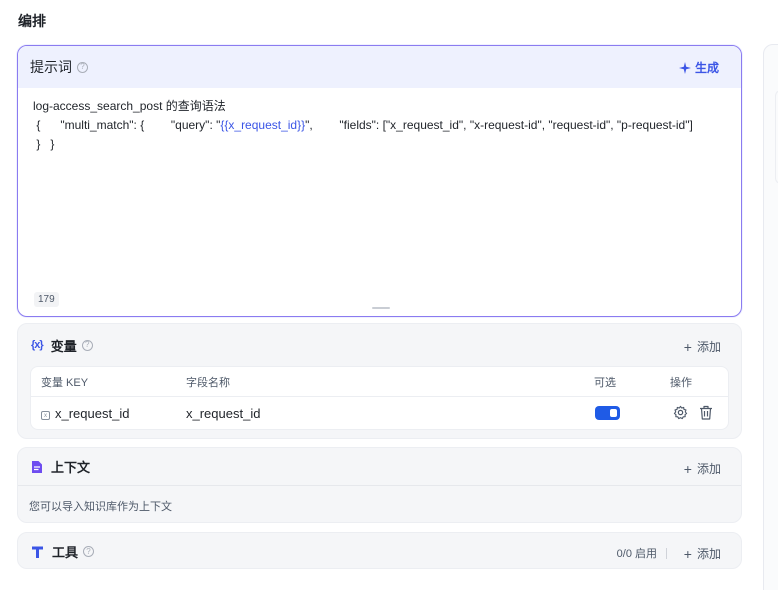 The image size is (778, 590). What do you see at coordinates (45, 415) in the screenshot?
I see `variable-type-icon: x` at bounding box center [45, 415].